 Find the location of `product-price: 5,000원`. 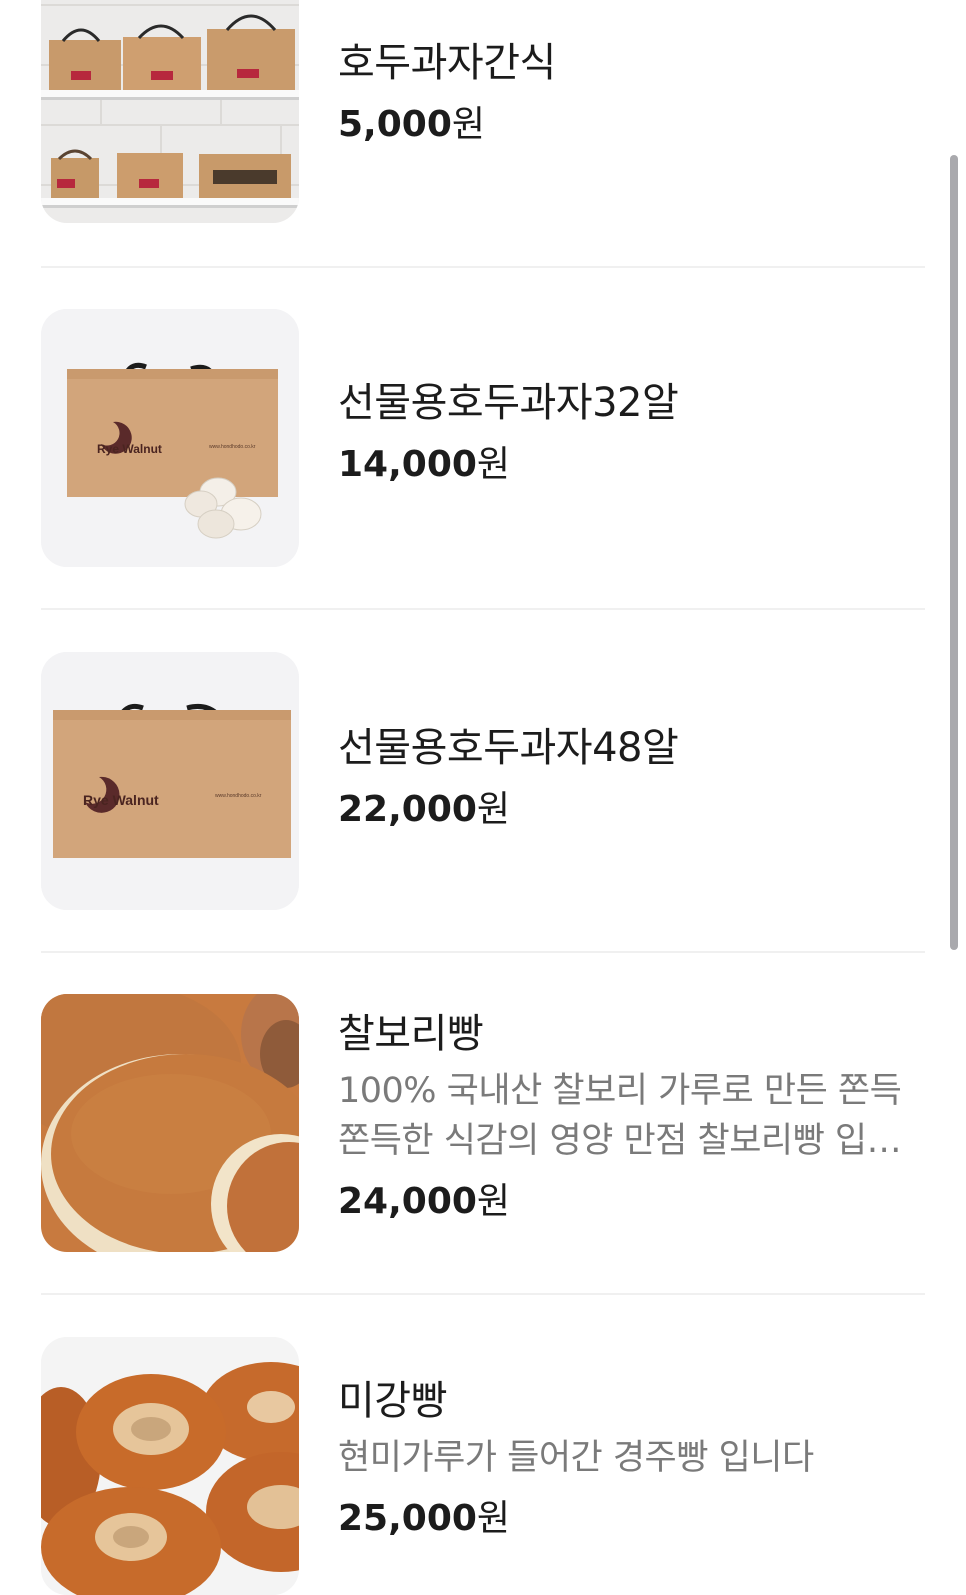

product-price: 5,000원 is located at coordinates (411, 124).